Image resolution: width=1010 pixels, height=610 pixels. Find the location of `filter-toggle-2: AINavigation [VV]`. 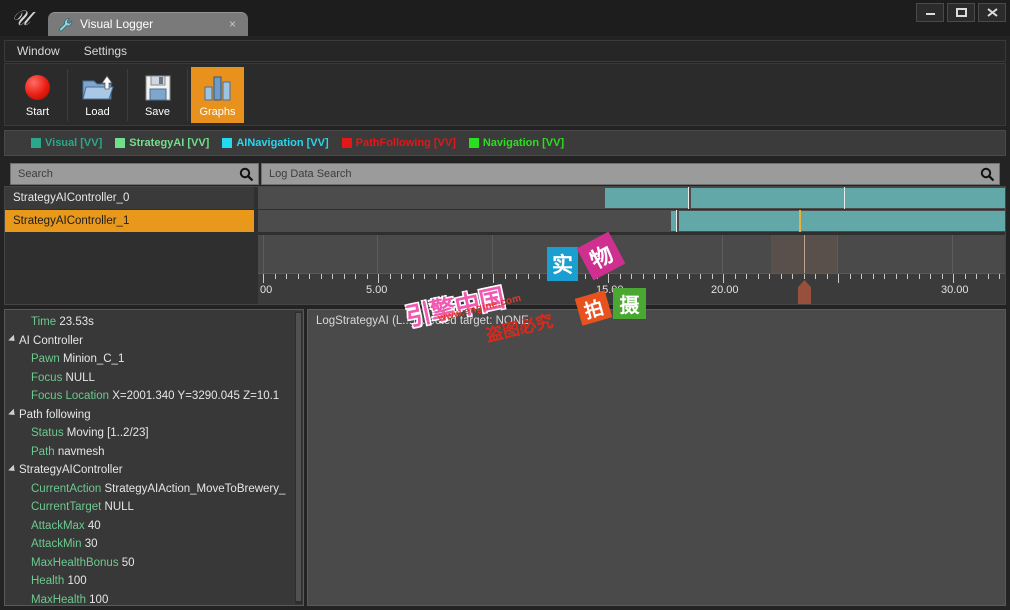

filter-toggle-2: AINavigation [VV] is located at coordinates (275, 143).